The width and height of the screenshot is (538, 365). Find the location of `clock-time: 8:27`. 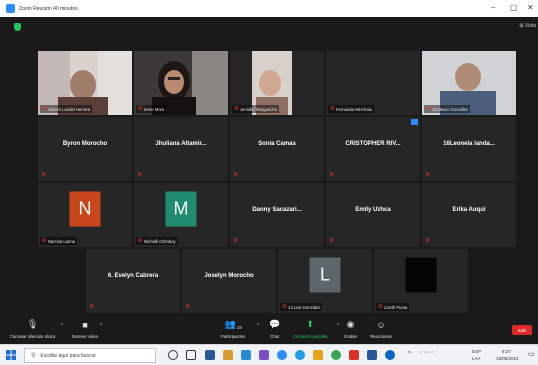

clock-time: 8:27 is located at coordinates (506, 351).